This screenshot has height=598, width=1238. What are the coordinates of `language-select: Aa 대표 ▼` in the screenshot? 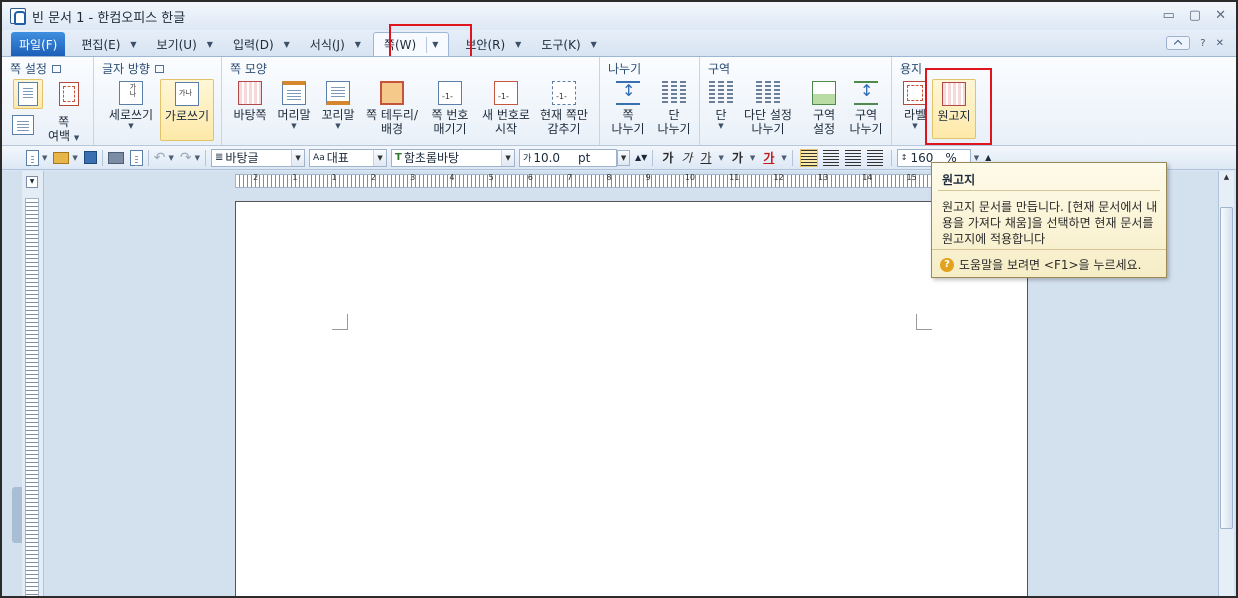 It's located at (348, 157).